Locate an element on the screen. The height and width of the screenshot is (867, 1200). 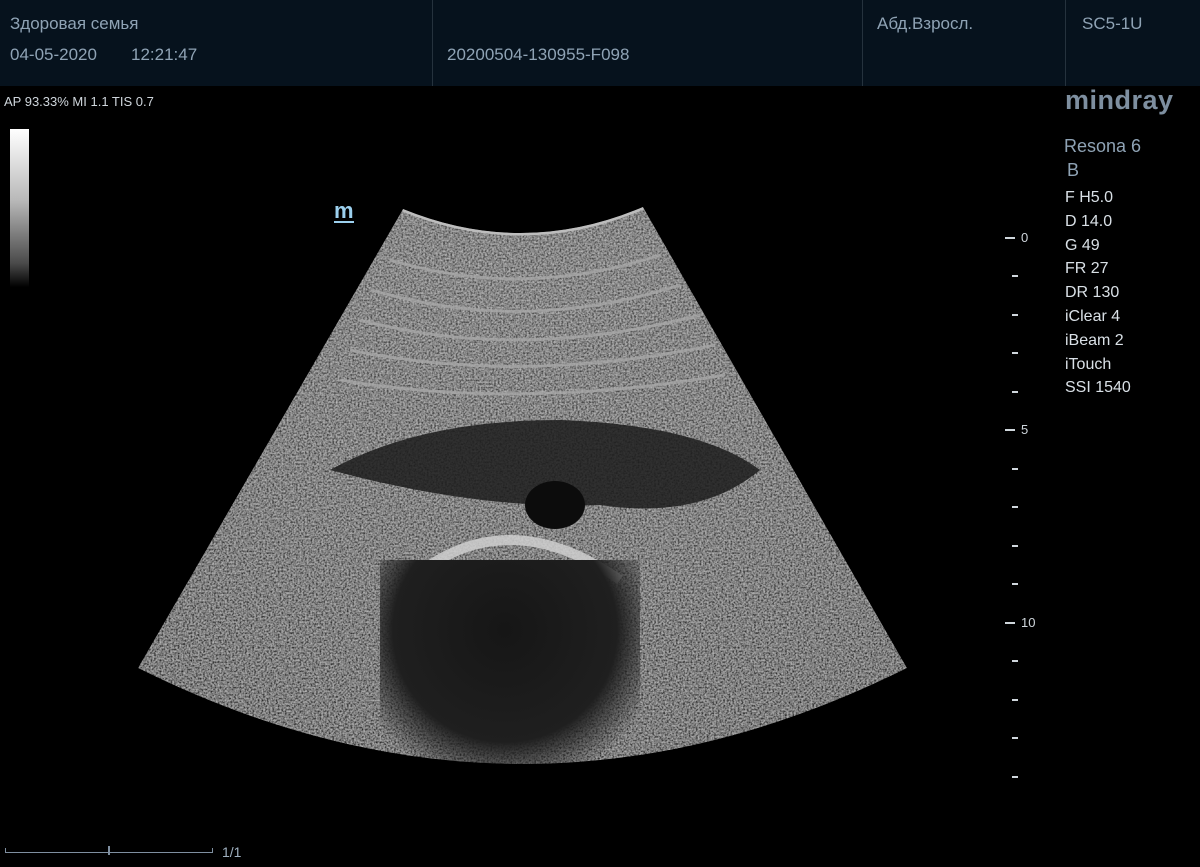
system-model: Resona 6 is located at coordinates (1103, 146).